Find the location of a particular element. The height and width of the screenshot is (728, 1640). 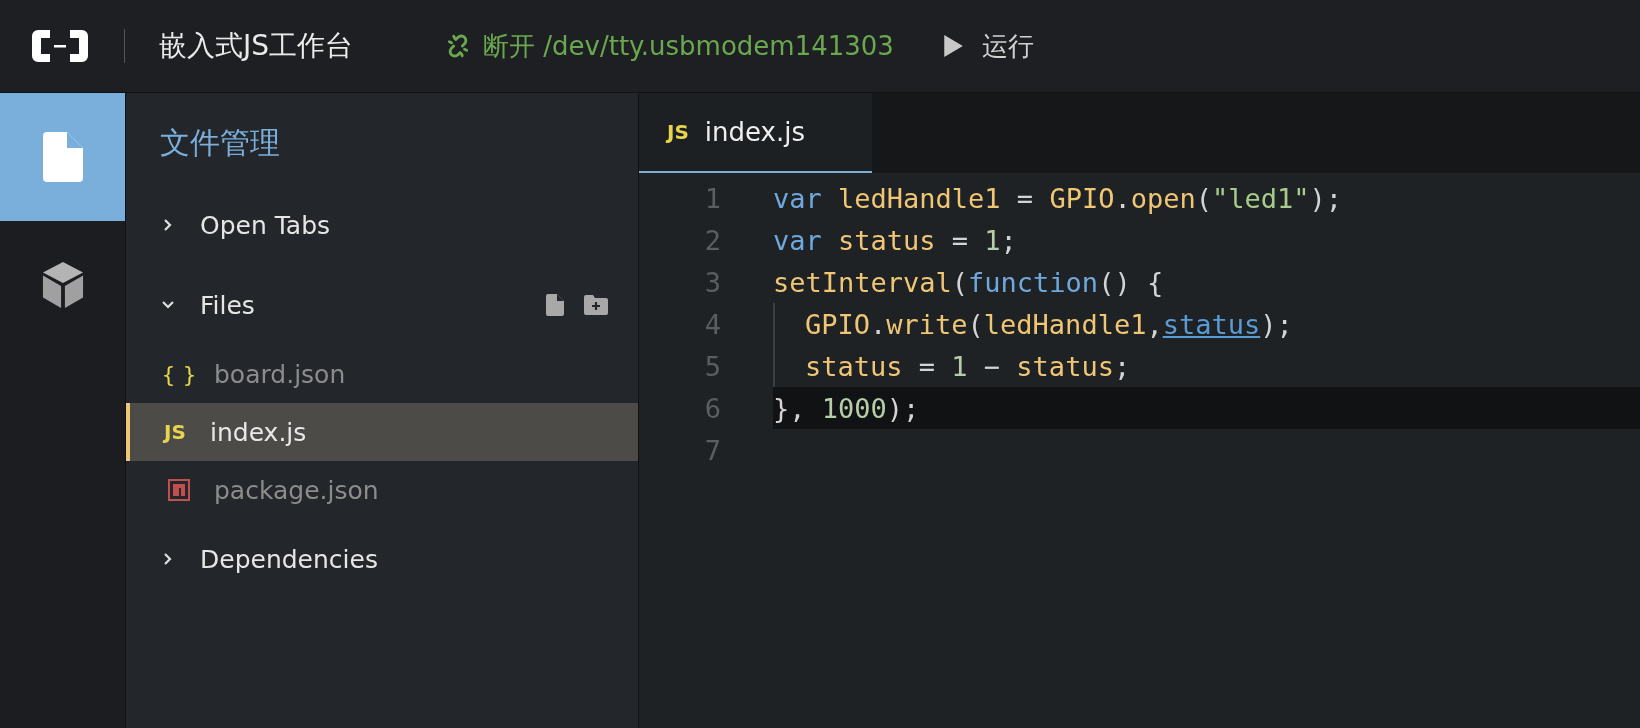

file-item: package.json is located at coordinates (382, 490).